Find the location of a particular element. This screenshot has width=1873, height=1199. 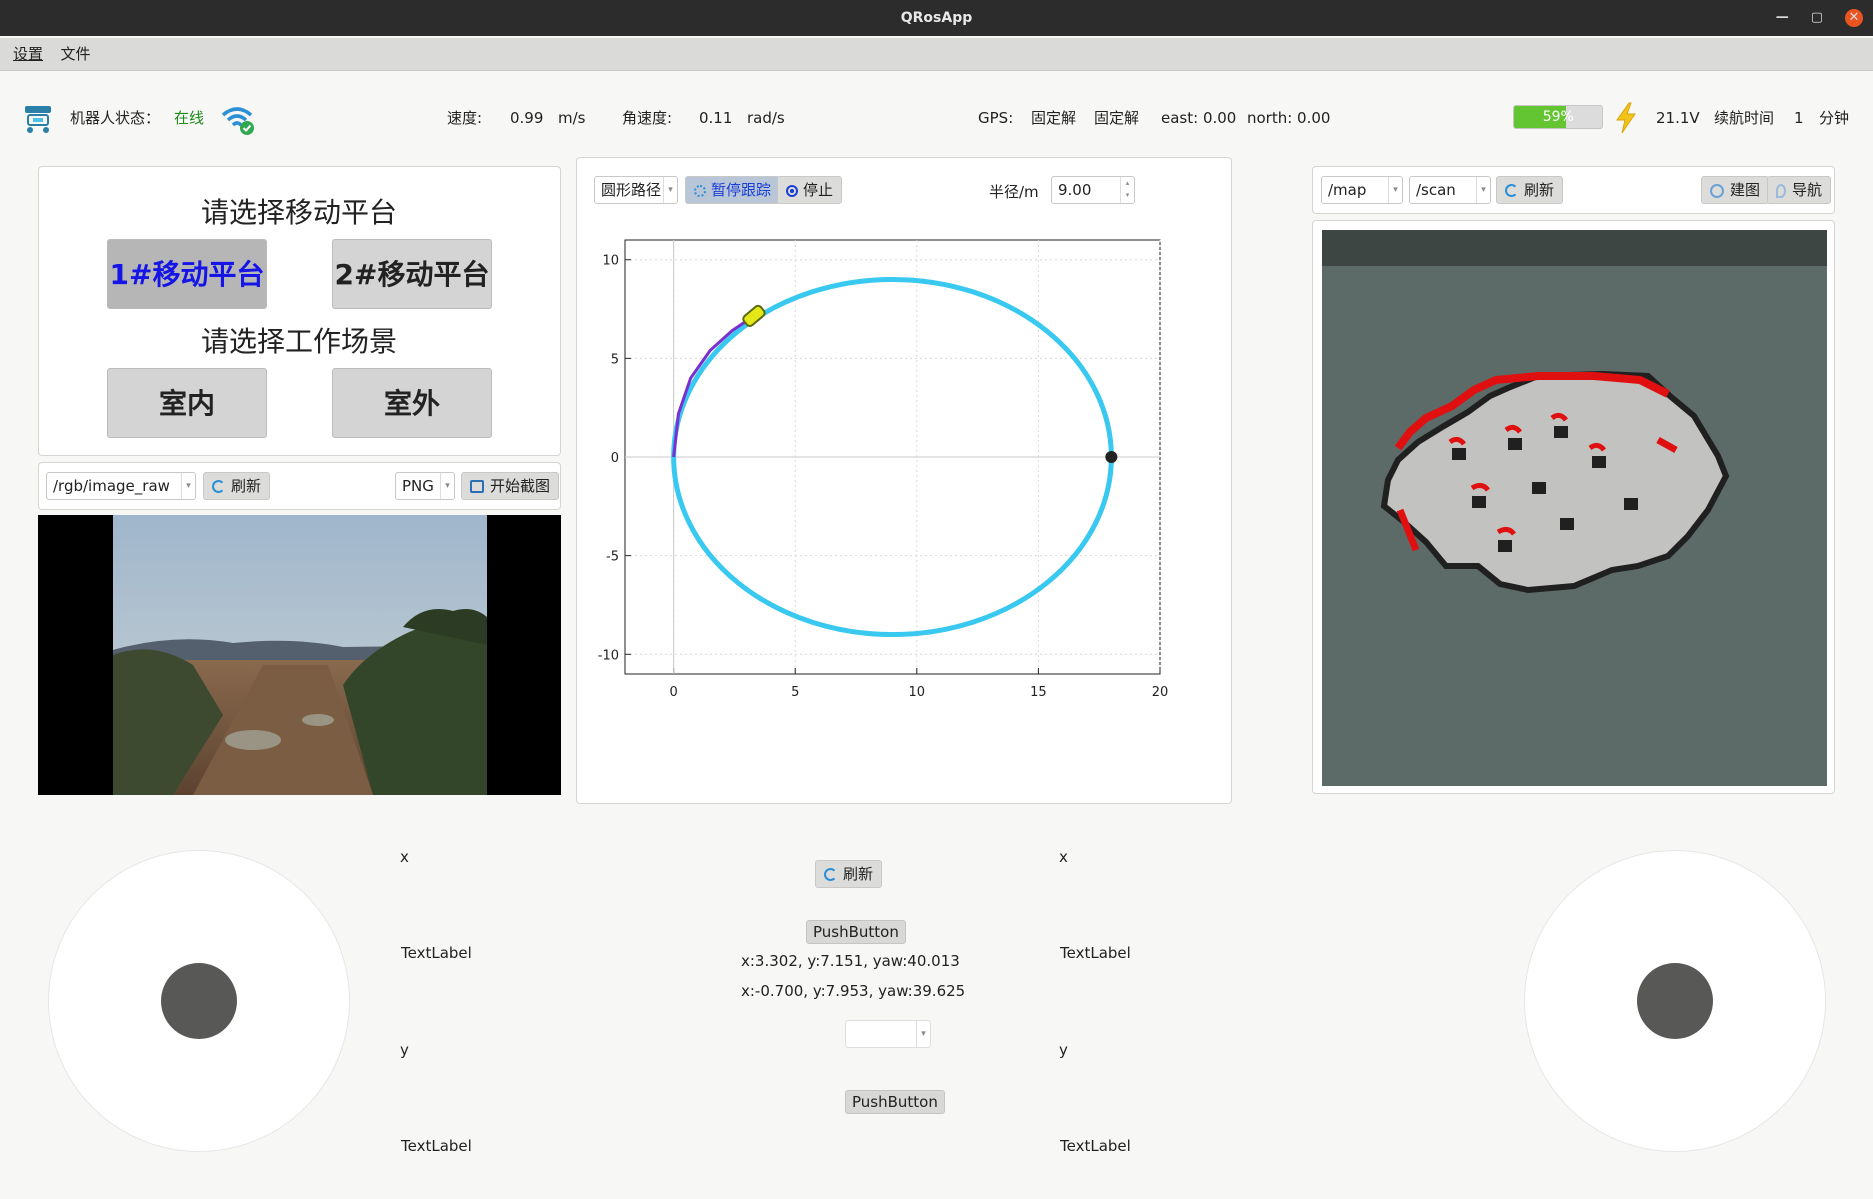

camera-toolbar: /rgb/image_raw ▾ 刷新 PNG ▾ 开始截图 is located at coordinates (299, 486).